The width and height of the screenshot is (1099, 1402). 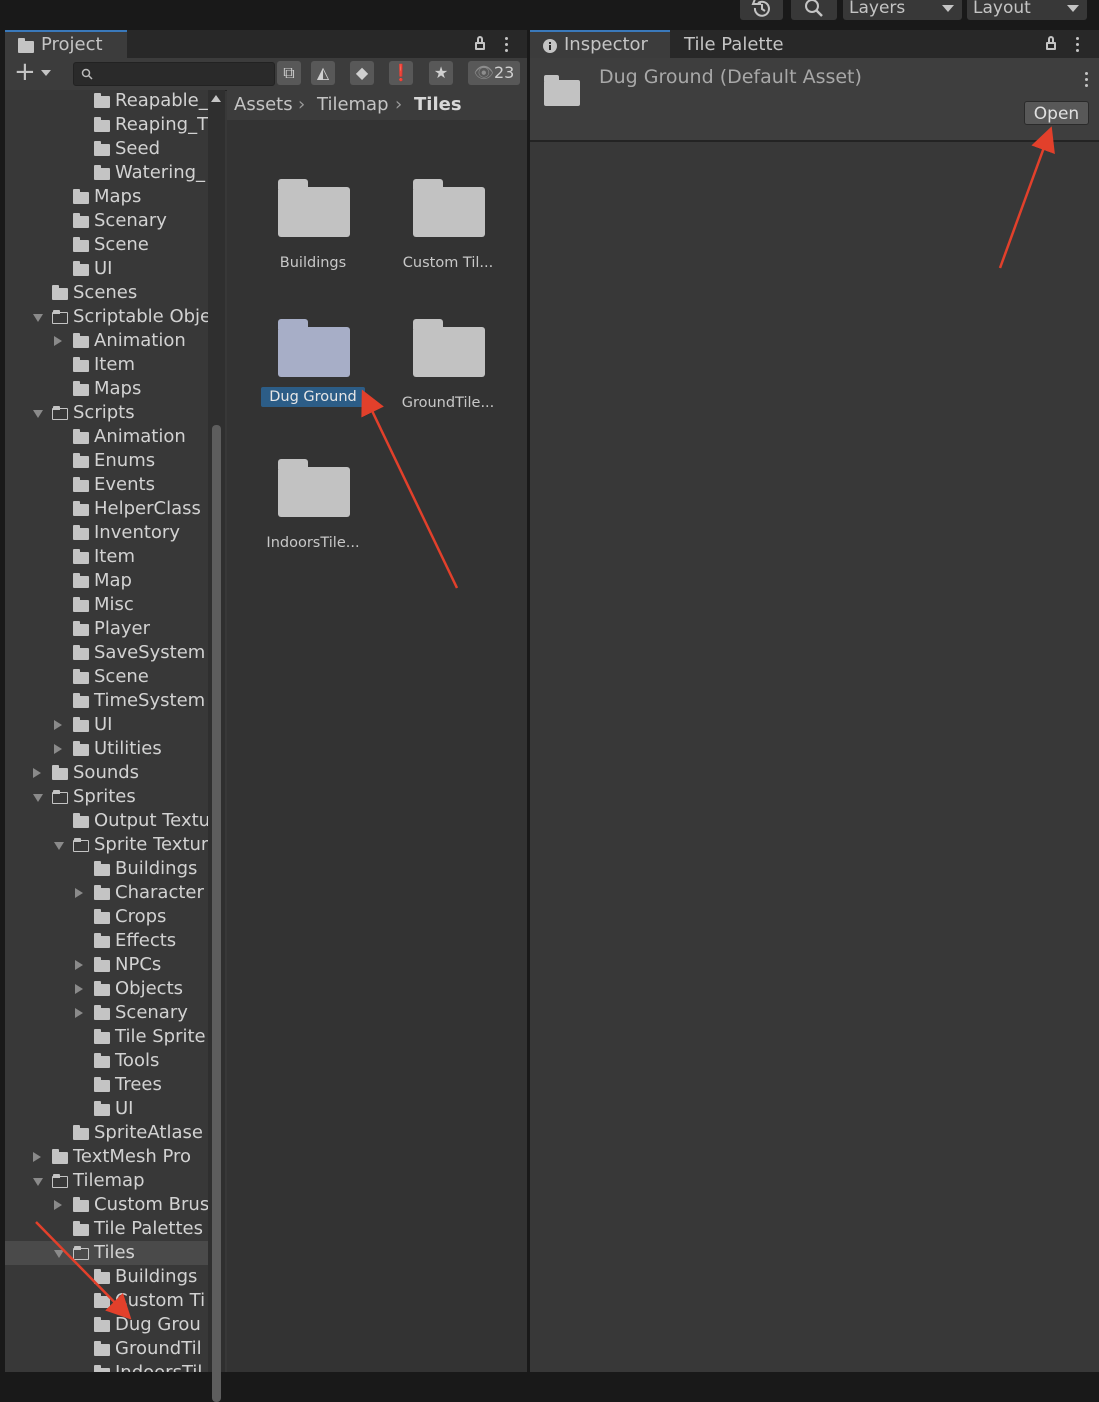 I want to click on tree-item: Custom Brus, so click(x=106, y=1205).